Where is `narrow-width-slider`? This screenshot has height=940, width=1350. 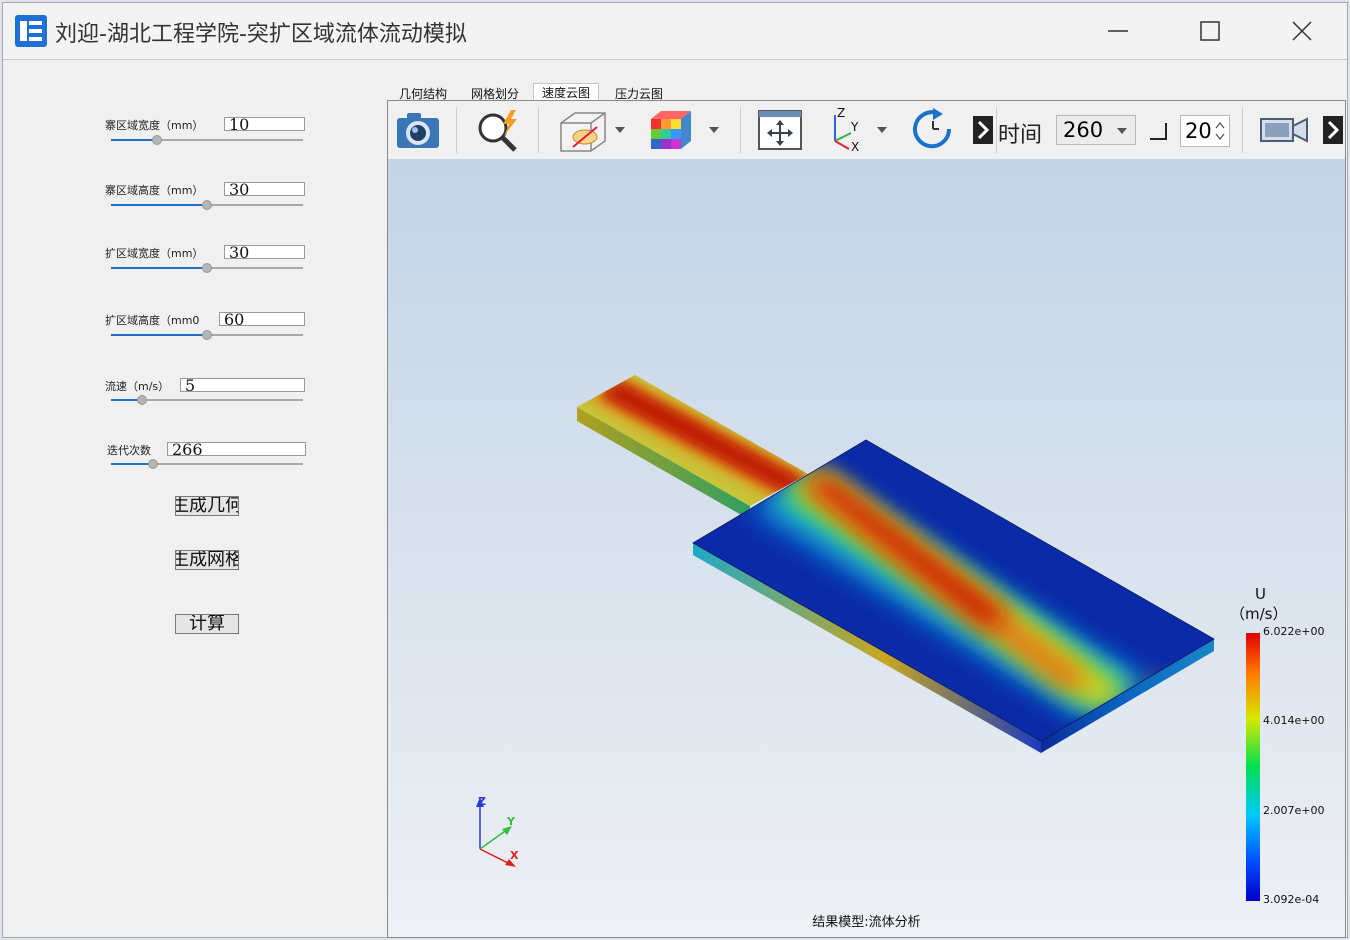
narrow-width-slider is located at coordinates (207, 139).